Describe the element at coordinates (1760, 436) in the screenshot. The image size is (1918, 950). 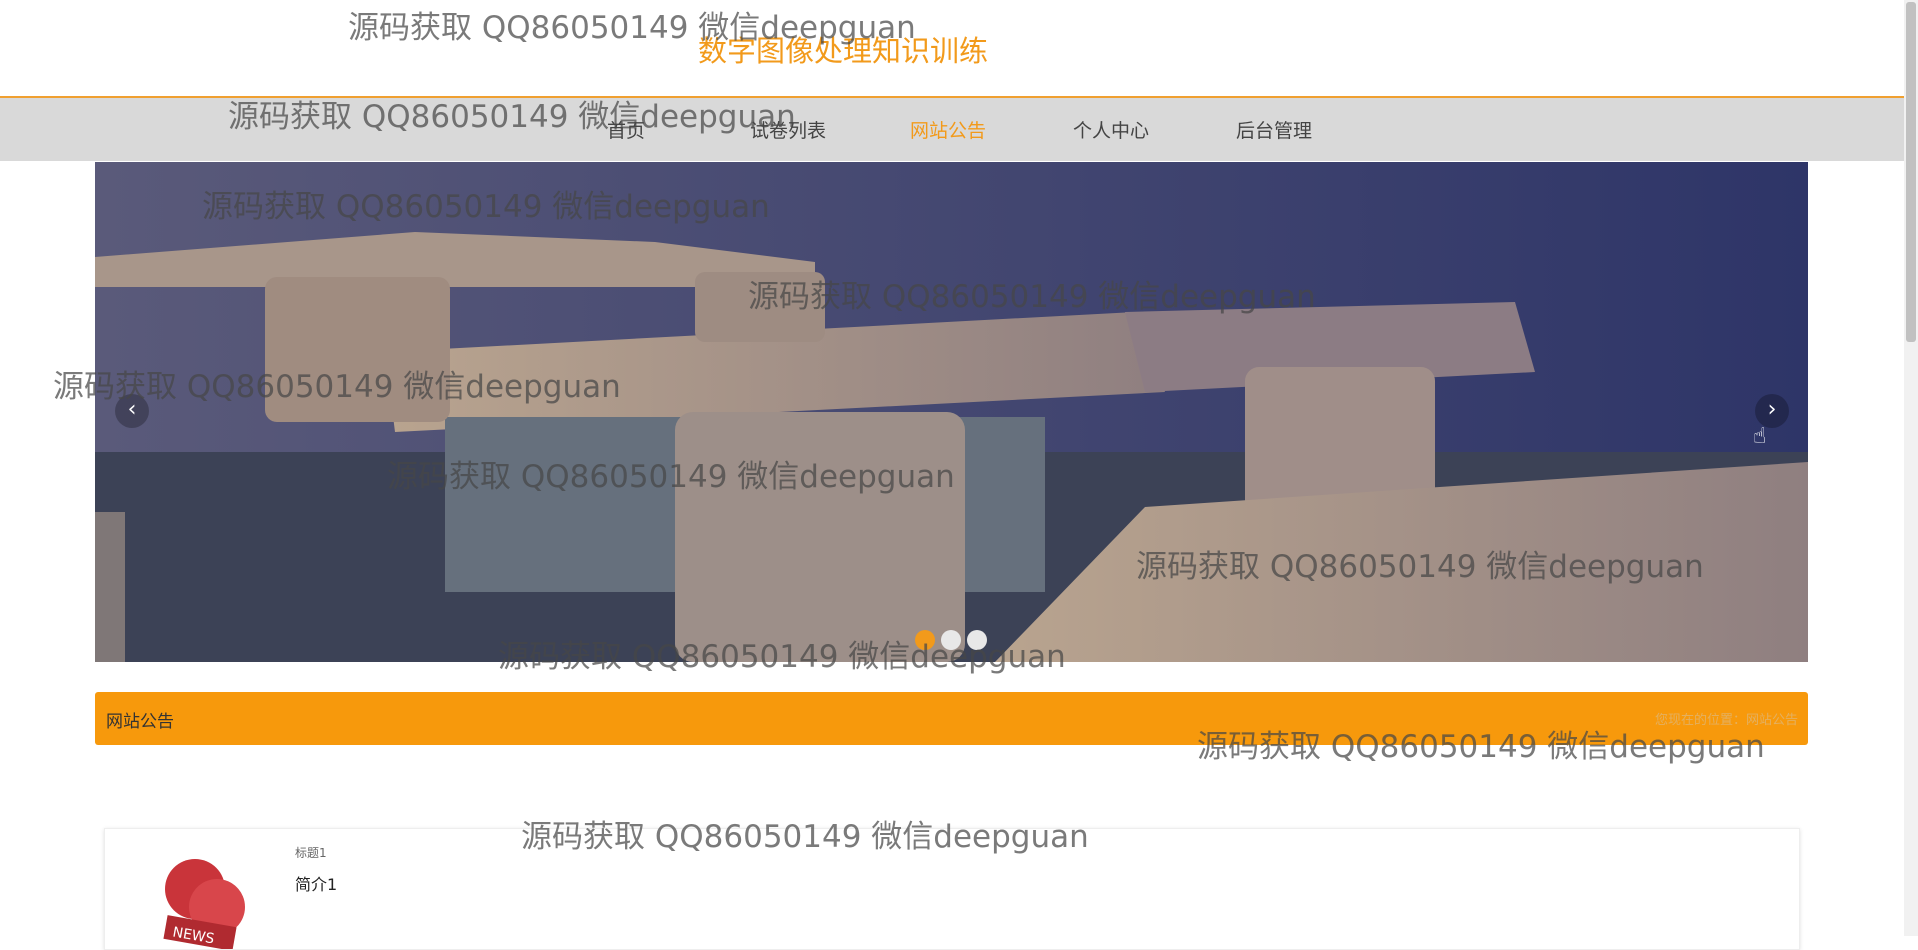
I see `hand-cursor-icon: ☝` at that location.